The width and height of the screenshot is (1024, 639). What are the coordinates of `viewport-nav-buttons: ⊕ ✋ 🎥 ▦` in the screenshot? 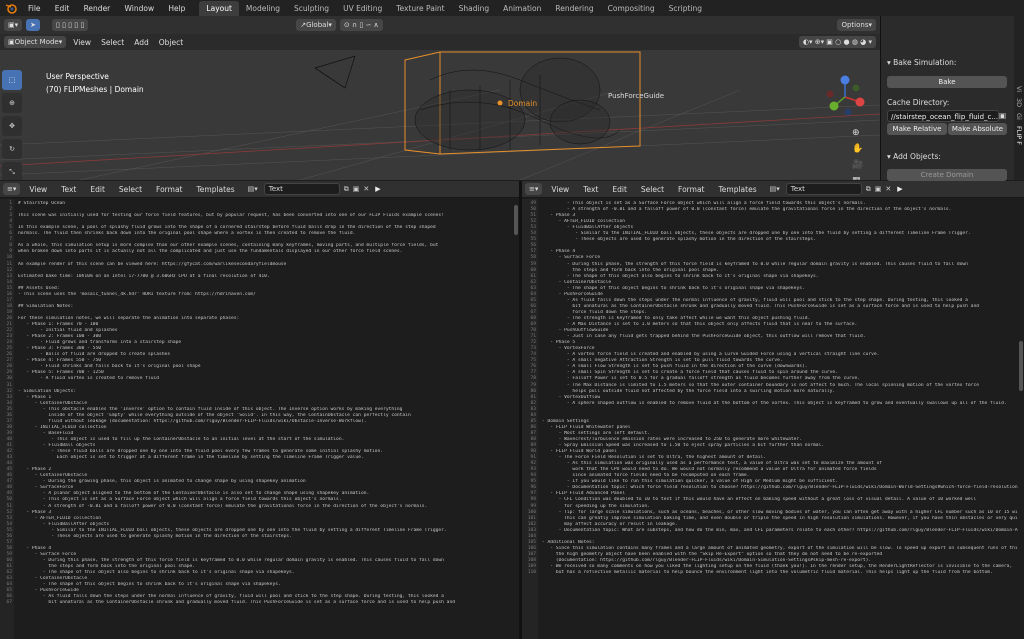 It's located at (861, 154).